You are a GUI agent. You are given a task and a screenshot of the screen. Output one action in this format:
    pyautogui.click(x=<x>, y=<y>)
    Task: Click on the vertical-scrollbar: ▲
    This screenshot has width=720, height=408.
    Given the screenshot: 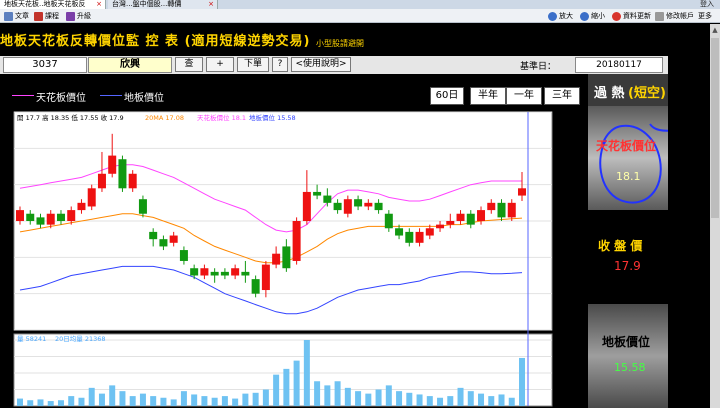 What is the action you would take?
    pyautogui.click(x=715, y=216)
    